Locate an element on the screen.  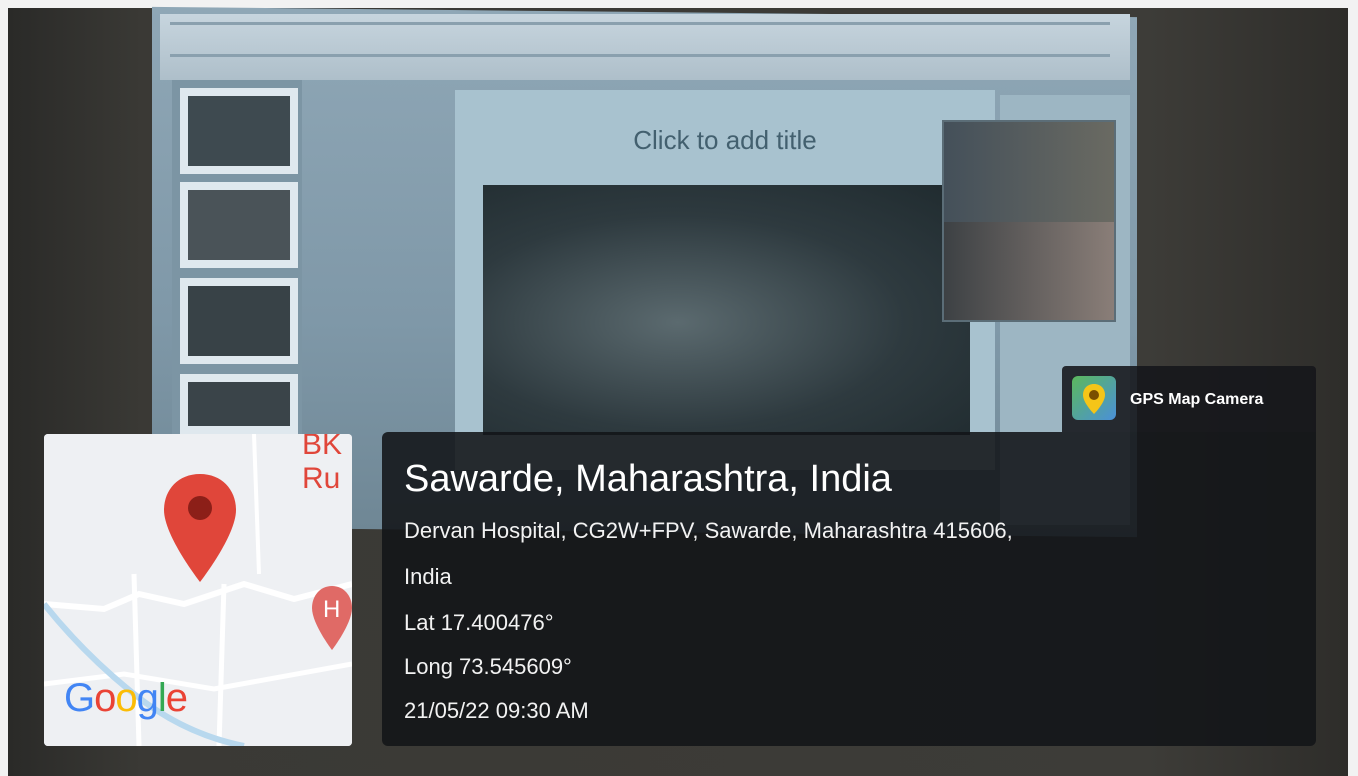
location-title: Sawarde, Maharashtra, India is located at coordinates (648, 479).